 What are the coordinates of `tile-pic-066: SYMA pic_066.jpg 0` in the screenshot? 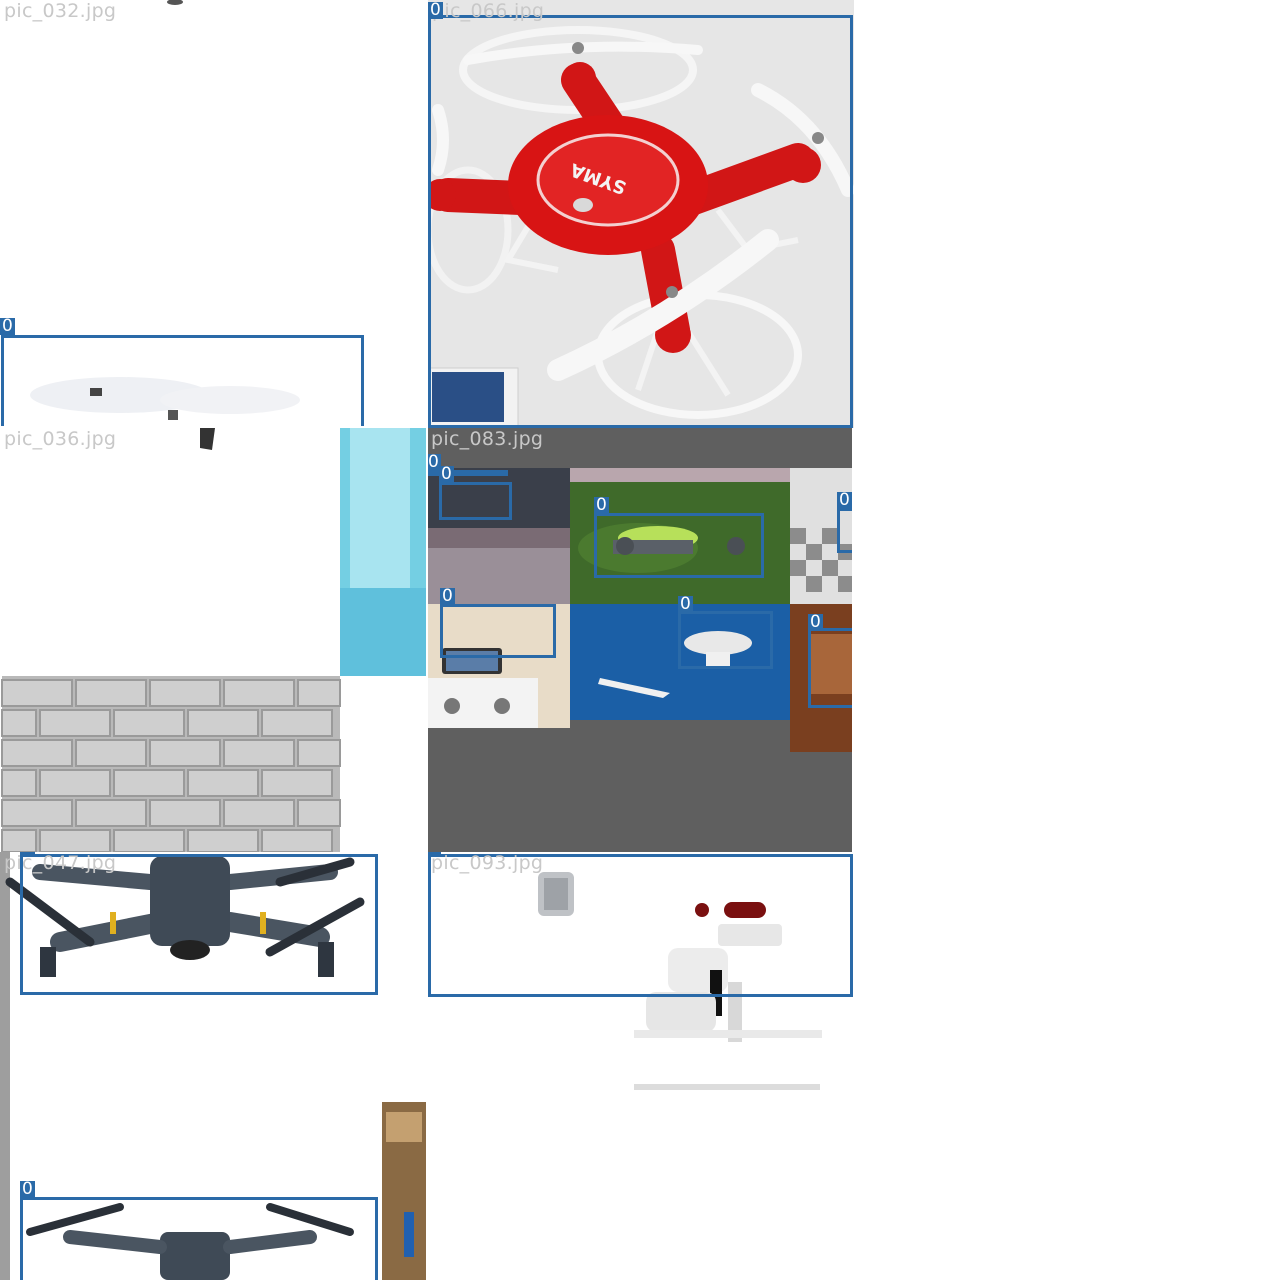 It's located at (641, 214).